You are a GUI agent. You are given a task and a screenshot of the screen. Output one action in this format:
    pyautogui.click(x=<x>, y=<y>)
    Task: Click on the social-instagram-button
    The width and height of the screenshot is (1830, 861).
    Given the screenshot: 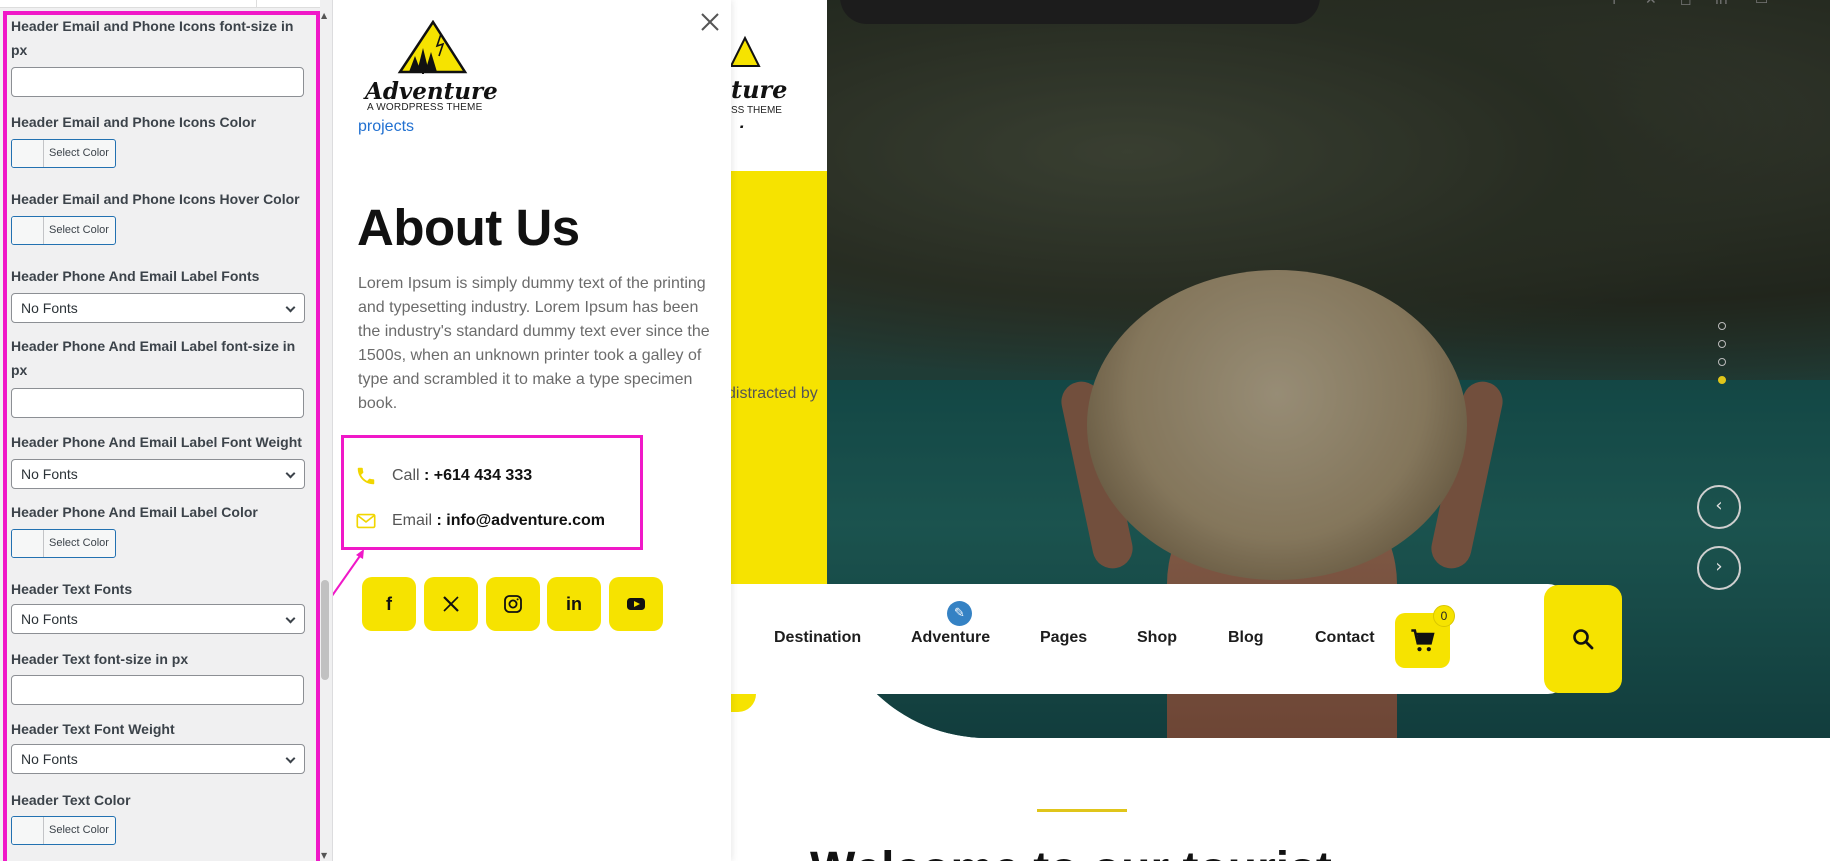 What is the action you would take?
    pyautogui.click(x=513, y=604)
    